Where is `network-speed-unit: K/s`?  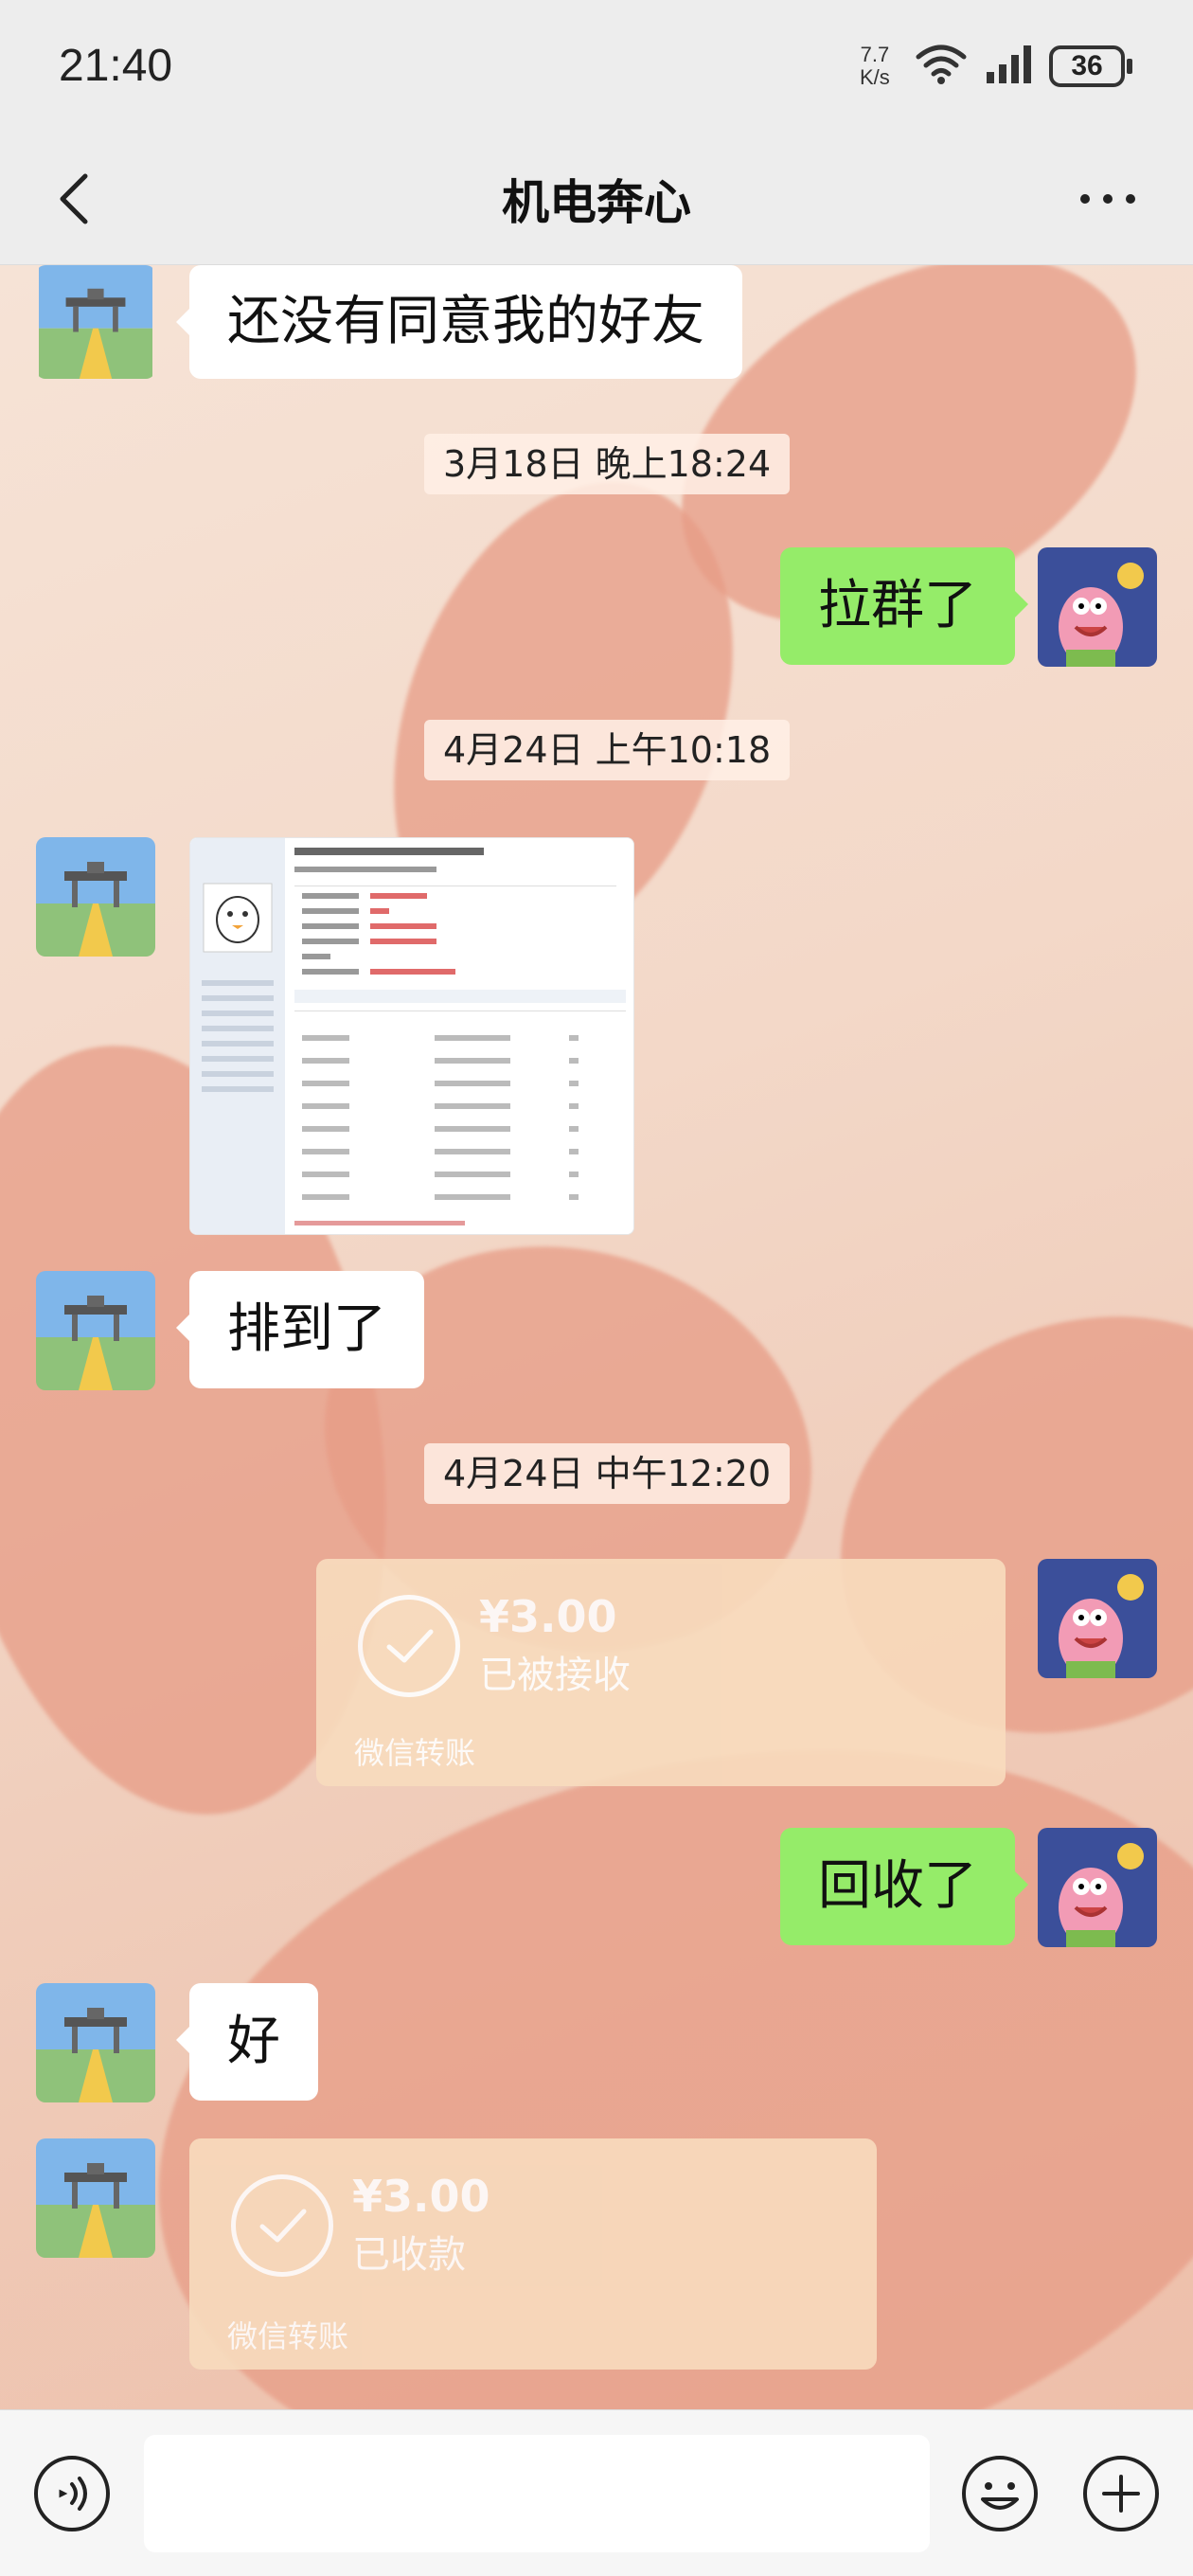 network-speed-unit: K/s is located at coordinates (875, 77).